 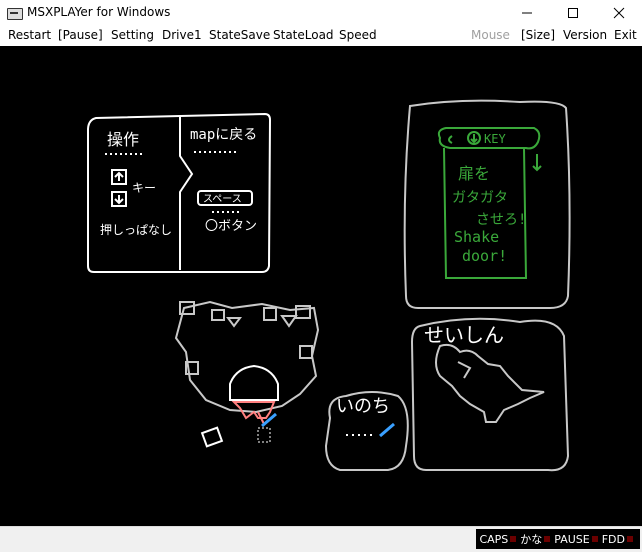 What do you see at coordinates (547, 539) in the screenshot?
I see `kana-led-icon` at bounding box center [547, 539].